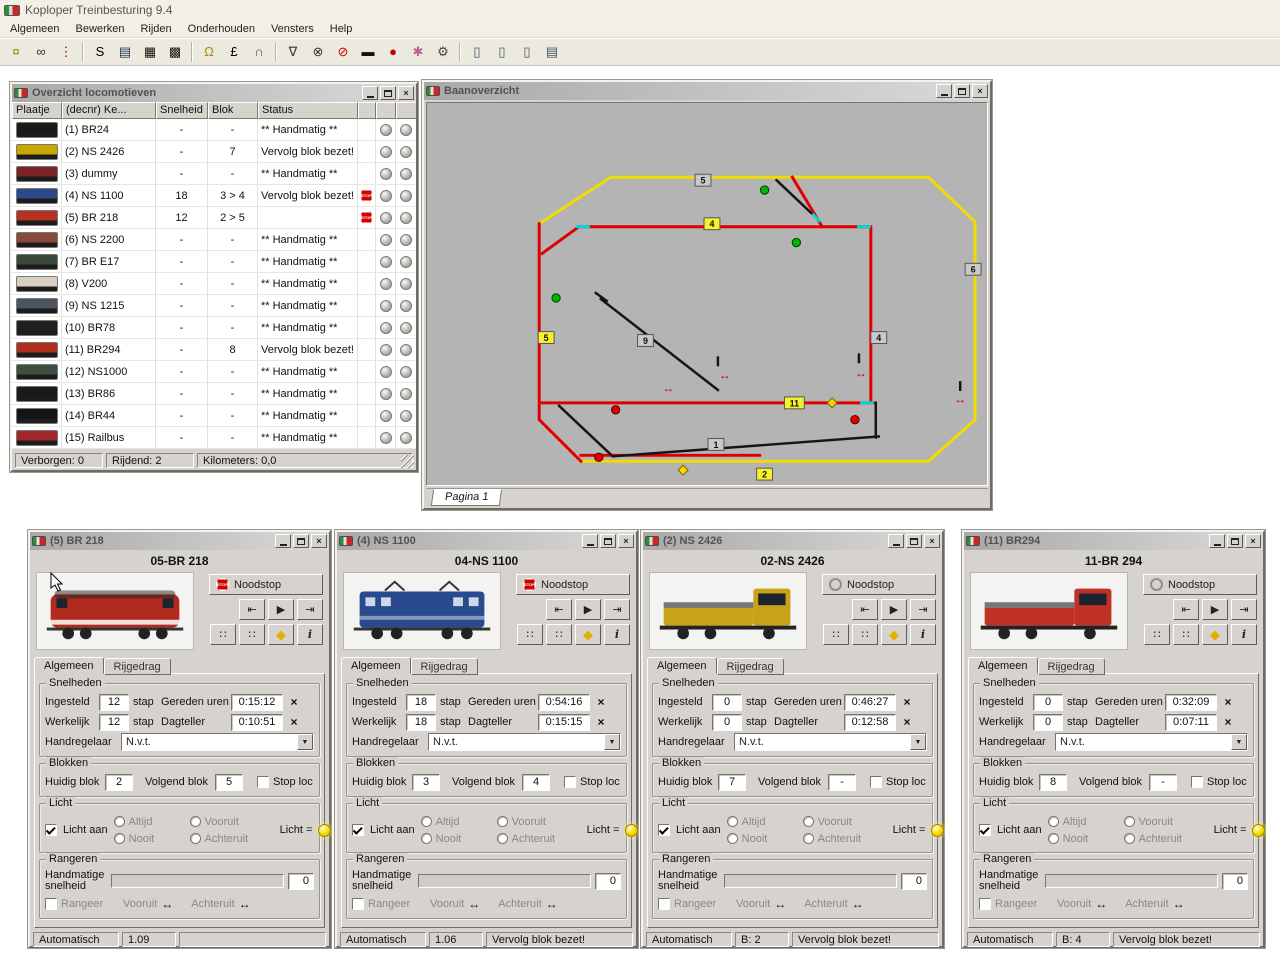 This screenshot has width=1280, height=966. Describe the element at coordinates (918, 742) in the screenshot. I see `chevron-down-icon: ▼` at that location.